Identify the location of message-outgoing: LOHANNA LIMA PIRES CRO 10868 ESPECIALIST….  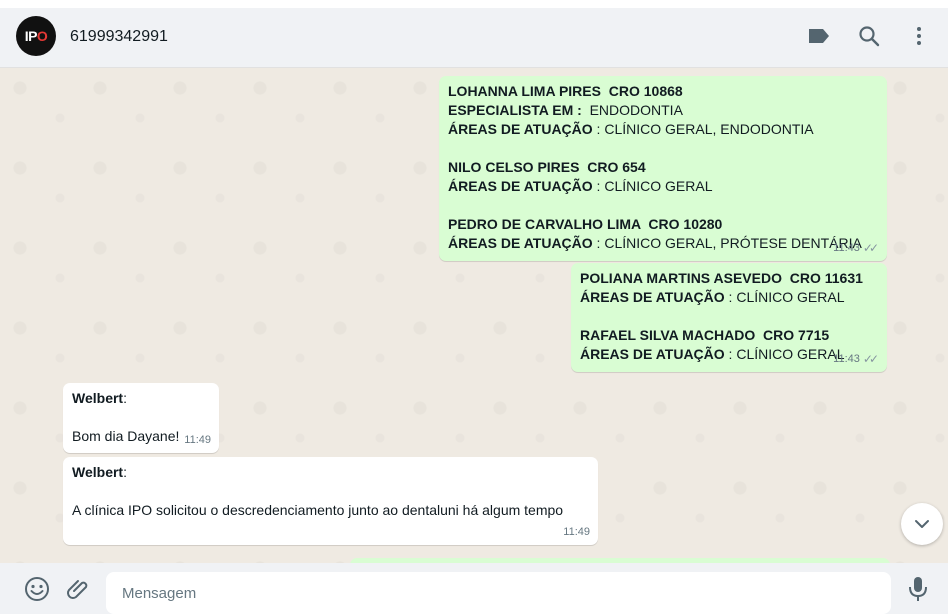
(663, 168).